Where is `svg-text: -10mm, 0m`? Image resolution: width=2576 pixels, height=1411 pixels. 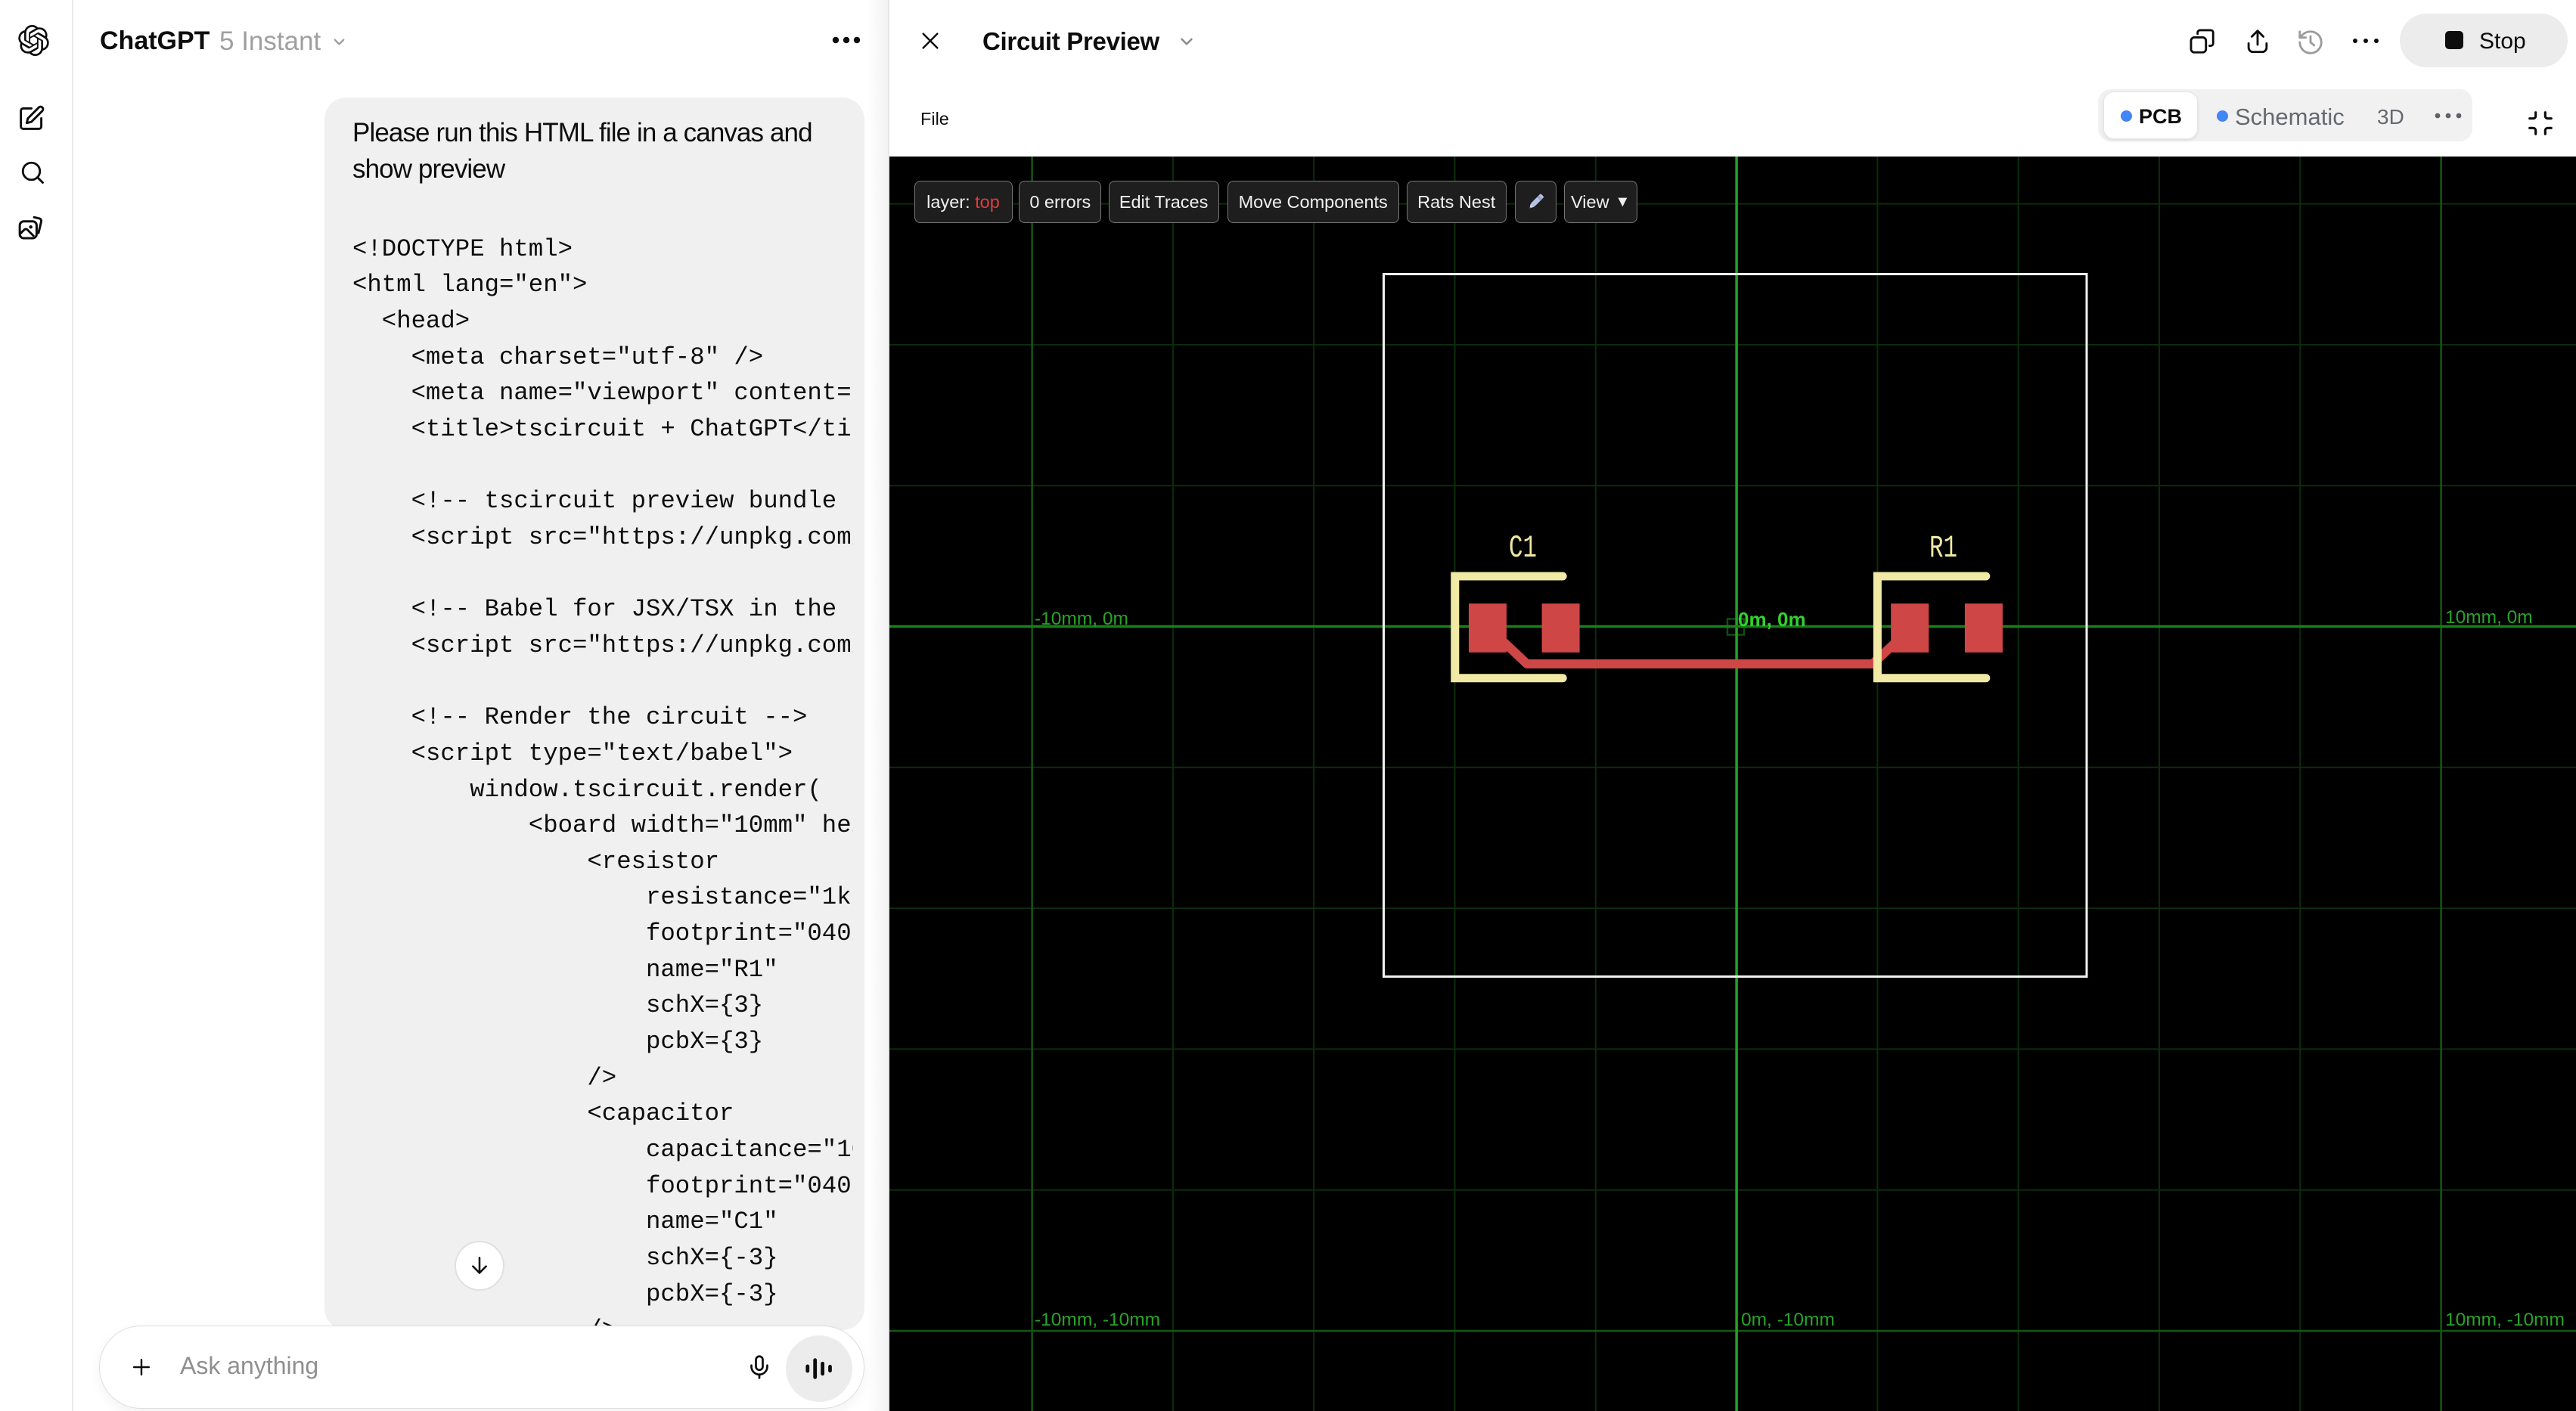 svg-text: -10mm, 0m is located at coordinates (1081, 619).